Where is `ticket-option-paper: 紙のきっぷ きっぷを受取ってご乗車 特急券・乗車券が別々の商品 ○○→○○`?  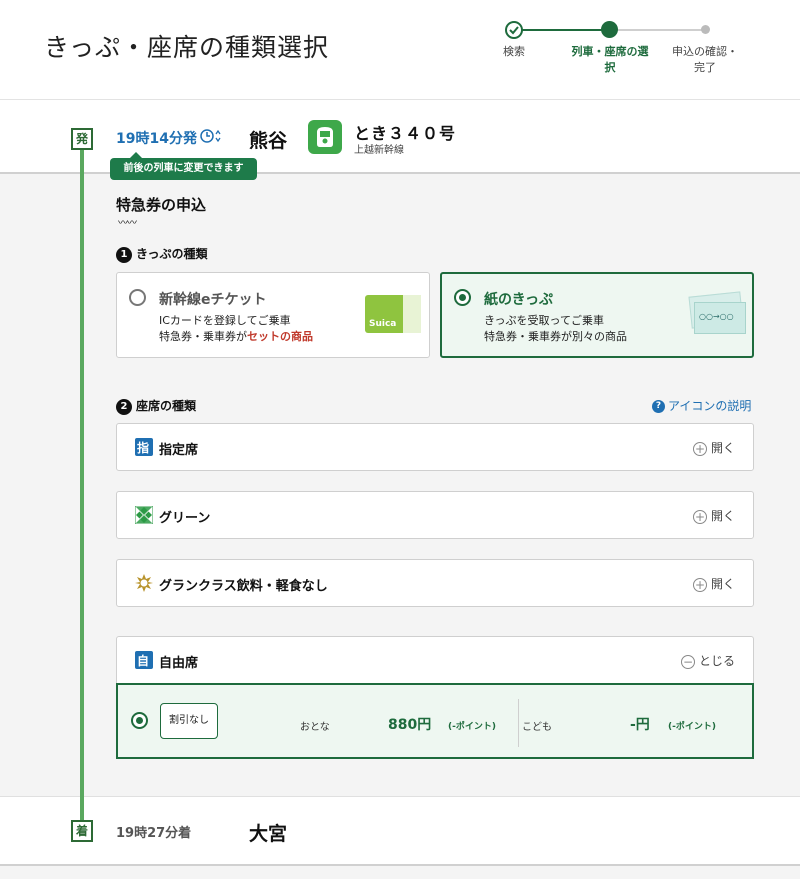 ticket-option-paper: 紙のきっぷ きっぷを受取ってご乗車 特急券・乗車券が別々の商品 ○○→○○ is located at coordinates (597, 315).